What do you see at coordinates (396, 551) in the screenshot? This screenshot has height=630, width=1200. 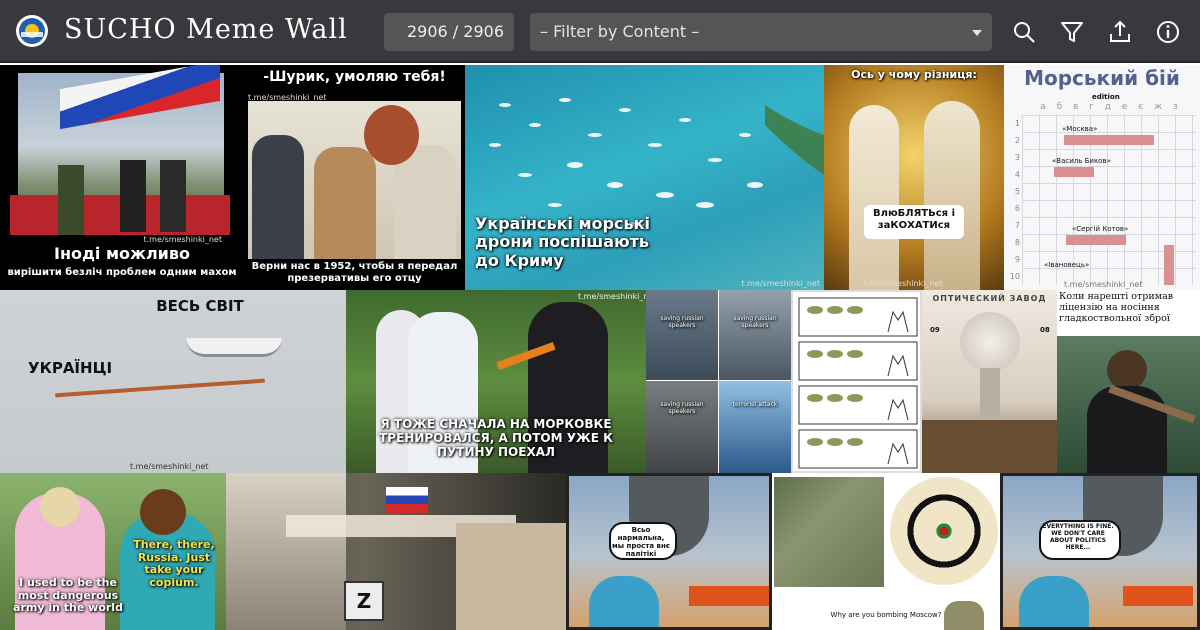 I see `meme-tile-13: Z` at bounding box center [396, 551].